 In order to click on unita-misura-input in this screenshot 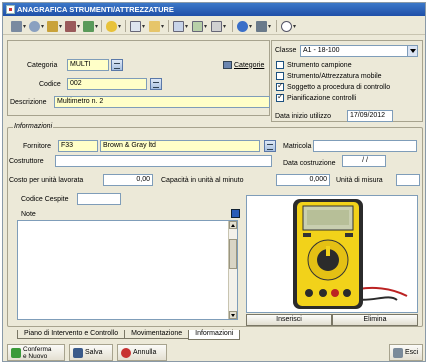, I will do `click(408, 180)`.